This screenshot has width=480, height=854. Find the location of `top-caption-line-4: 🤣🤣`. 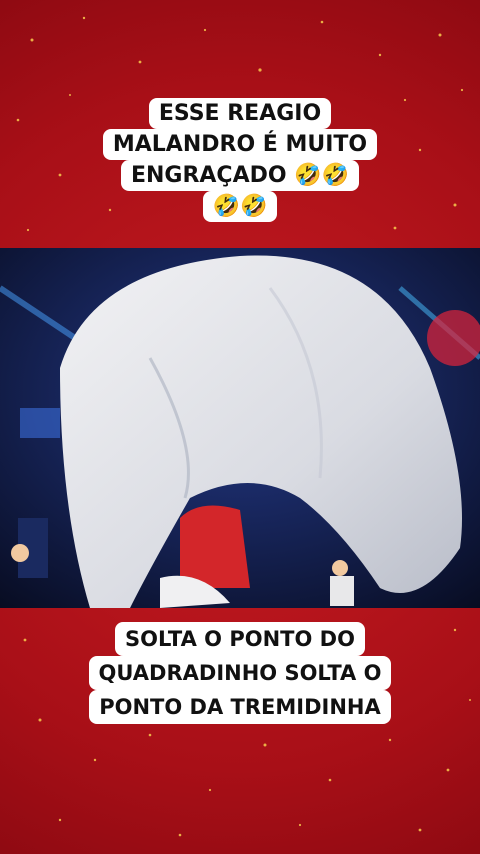

top-caption-line-4: 🤣🤣 is located at coordinates (240, 206).